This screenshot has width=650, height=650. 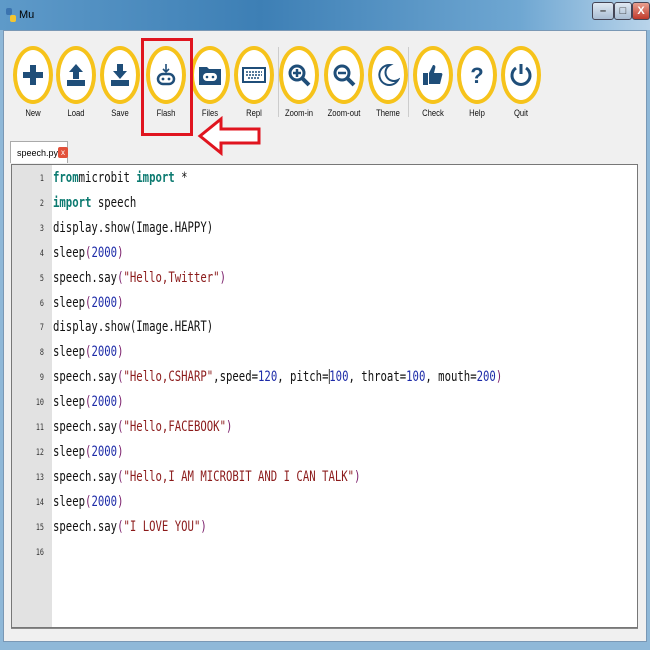 I want to click on code-text: speech.say("Hello,Twitter"), so click(x=139, y=278).